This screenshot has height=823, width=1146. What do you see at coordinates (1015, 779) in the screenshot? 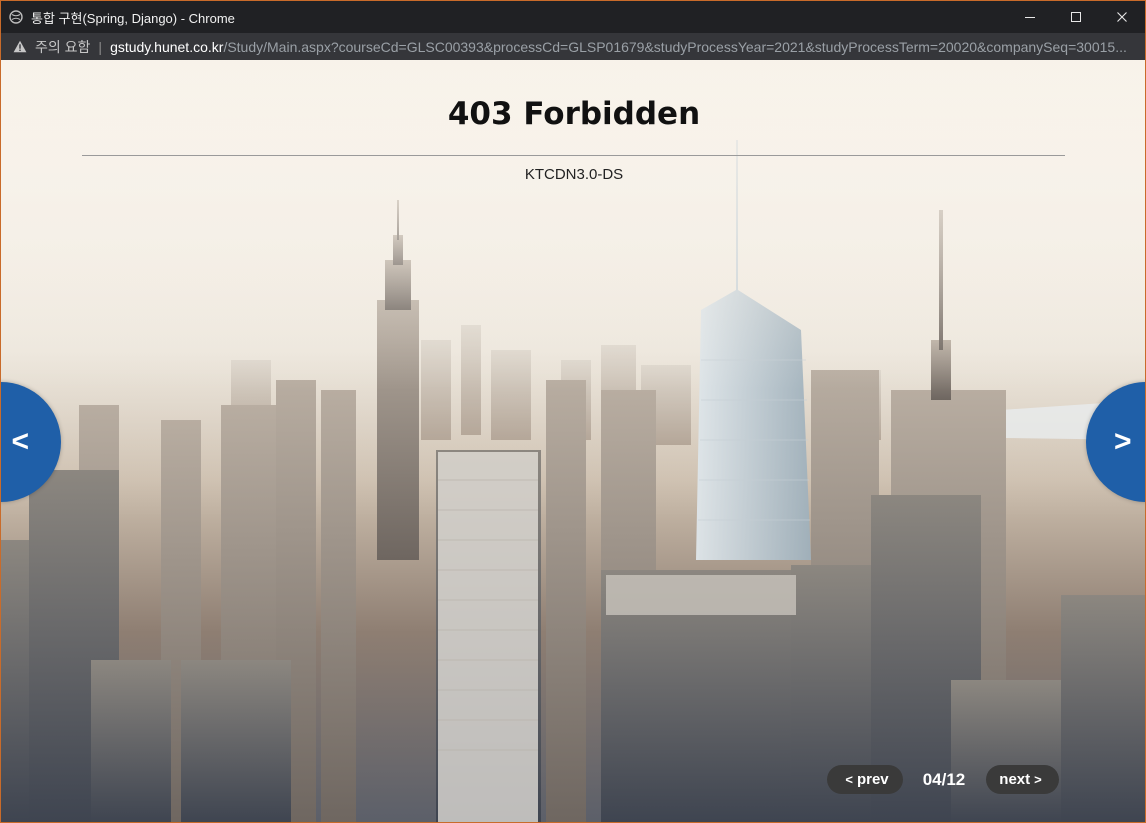
I see `next-label: next` at bounding box center [1015, 779].